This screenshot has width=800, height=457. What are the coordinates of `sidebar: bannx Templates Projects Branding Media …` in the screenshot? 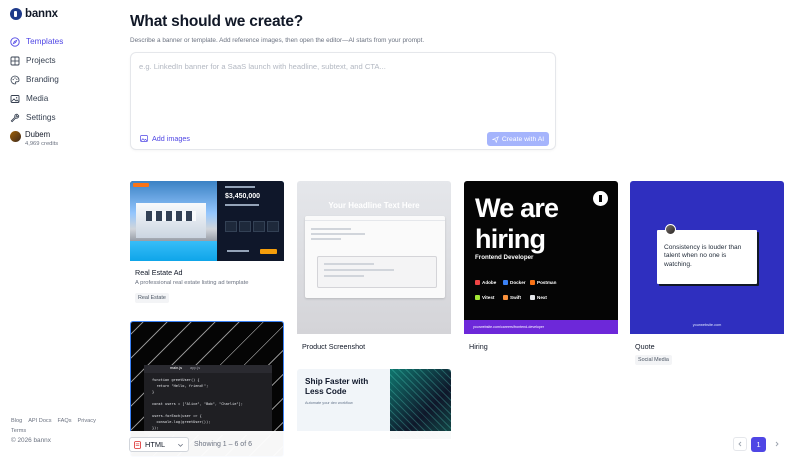 It's located at (55, 228).